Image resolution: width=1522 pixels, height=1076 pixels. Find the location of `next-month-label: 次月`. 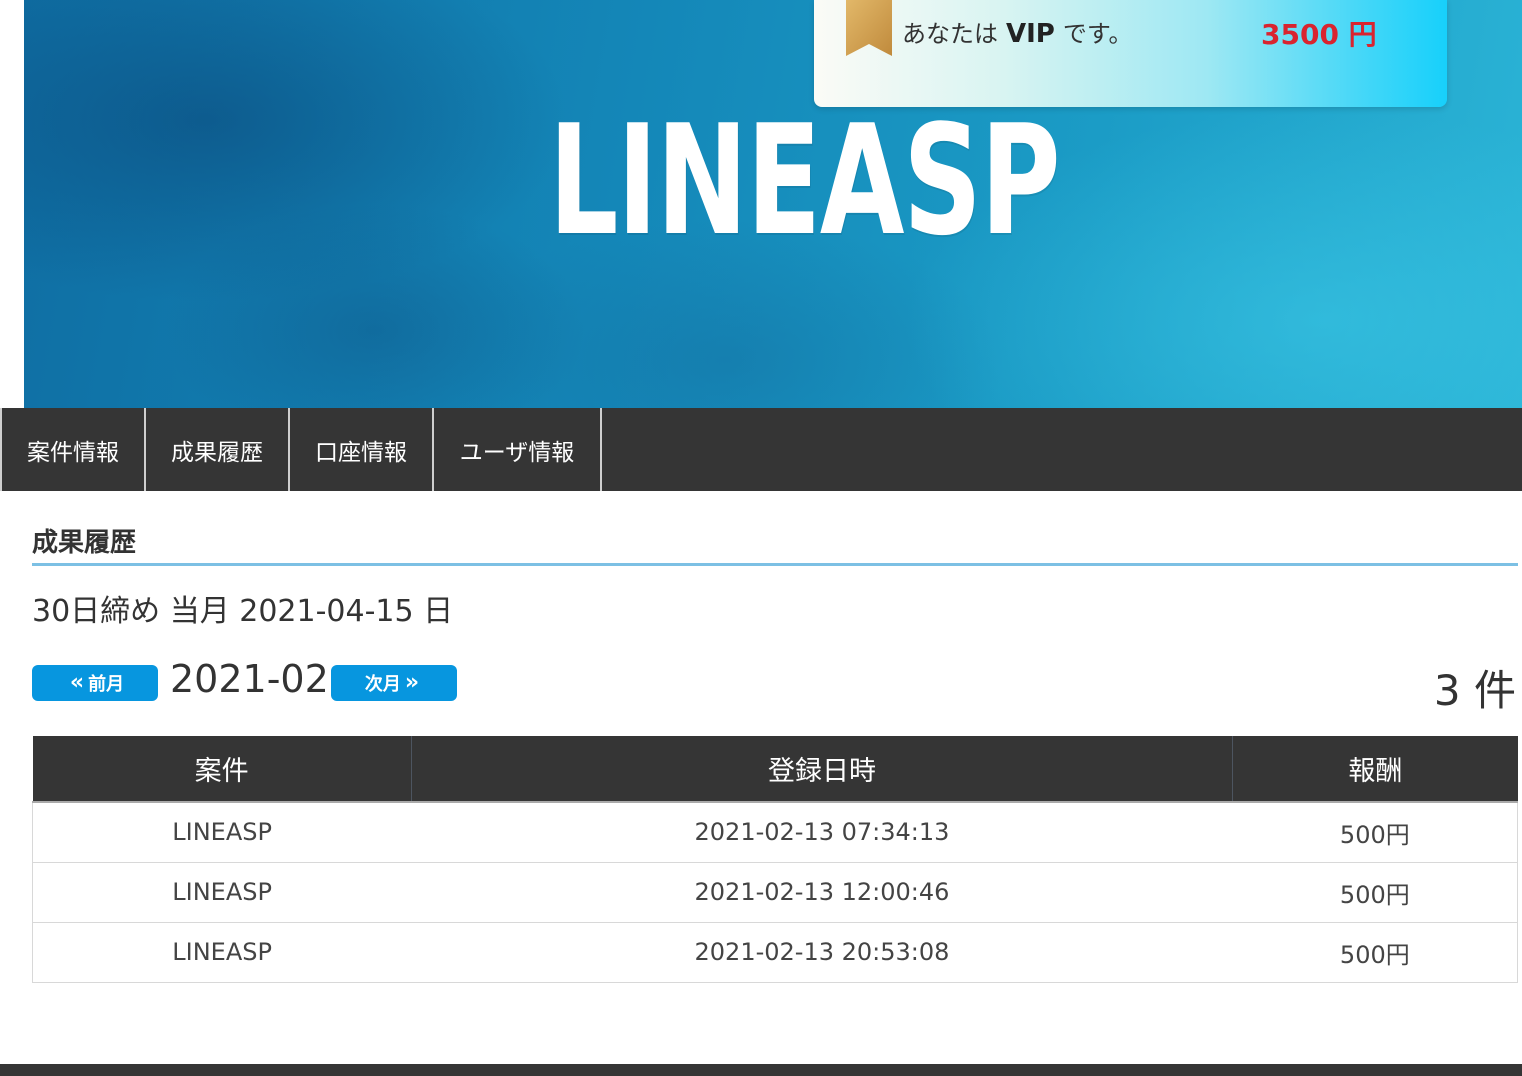

next-month-label: 次月 is located at coordinates (382, 684).